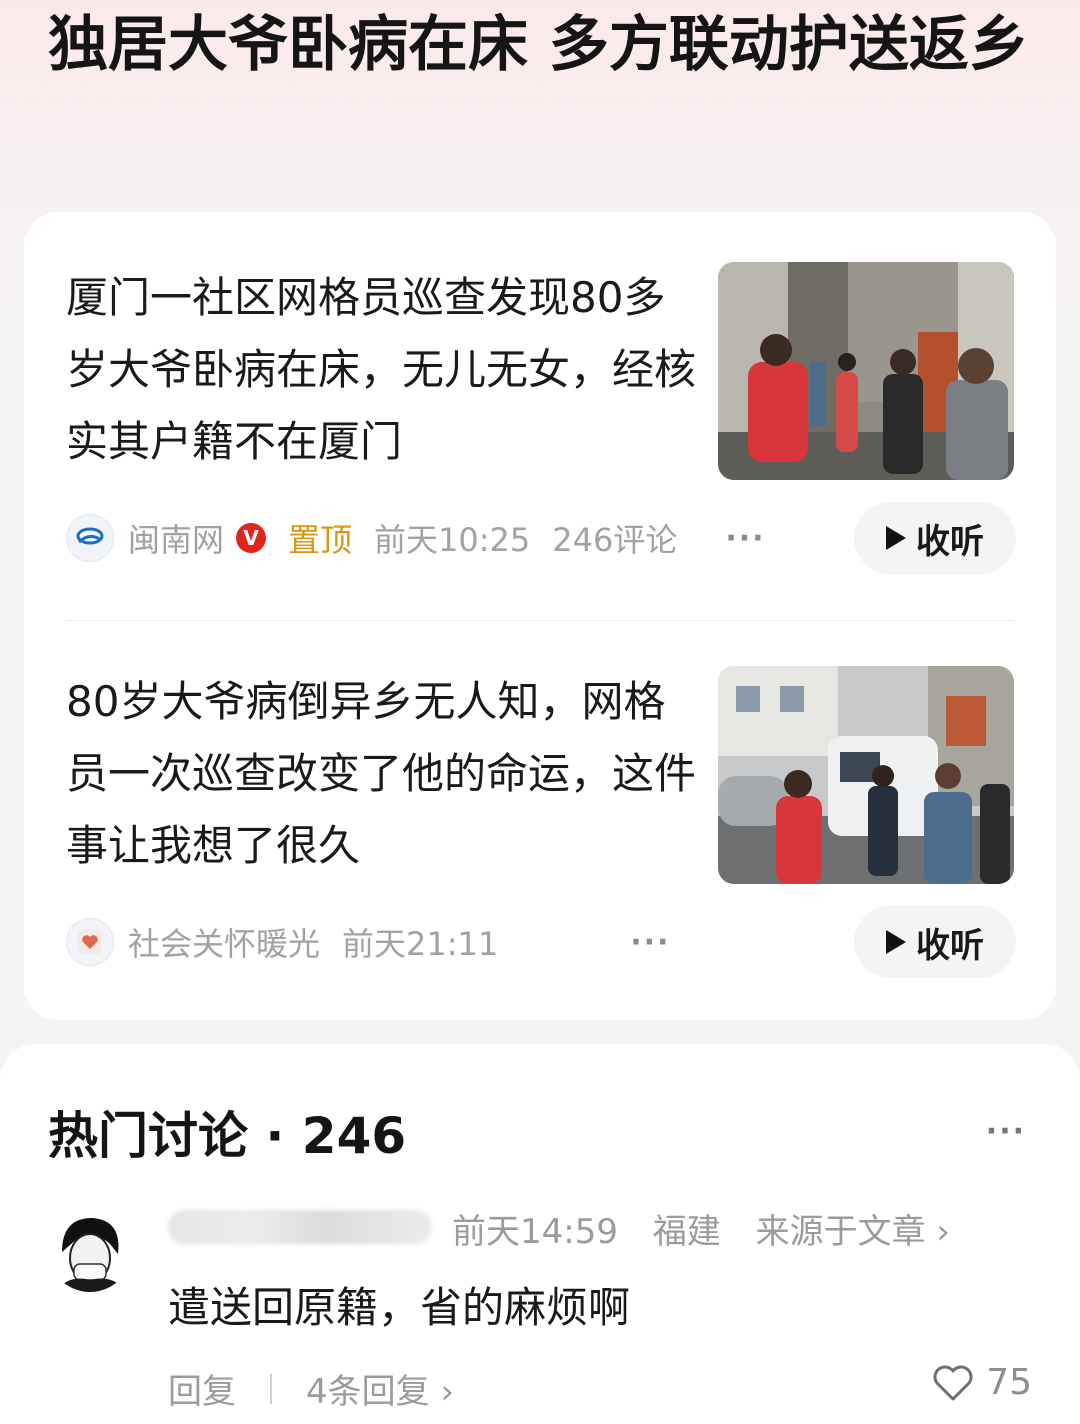 The height and width of the screenshot is (1424, 1080). What do you see at coordinates (982, 1382) in the screenshot?
I see `like-button: 75` at bounding box center [982, 1382].